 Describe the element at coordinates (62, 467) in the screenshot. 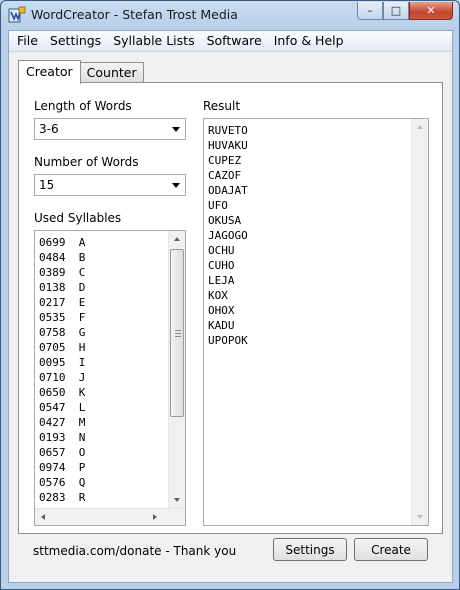

I see `list-item: 0974 P` at that location.